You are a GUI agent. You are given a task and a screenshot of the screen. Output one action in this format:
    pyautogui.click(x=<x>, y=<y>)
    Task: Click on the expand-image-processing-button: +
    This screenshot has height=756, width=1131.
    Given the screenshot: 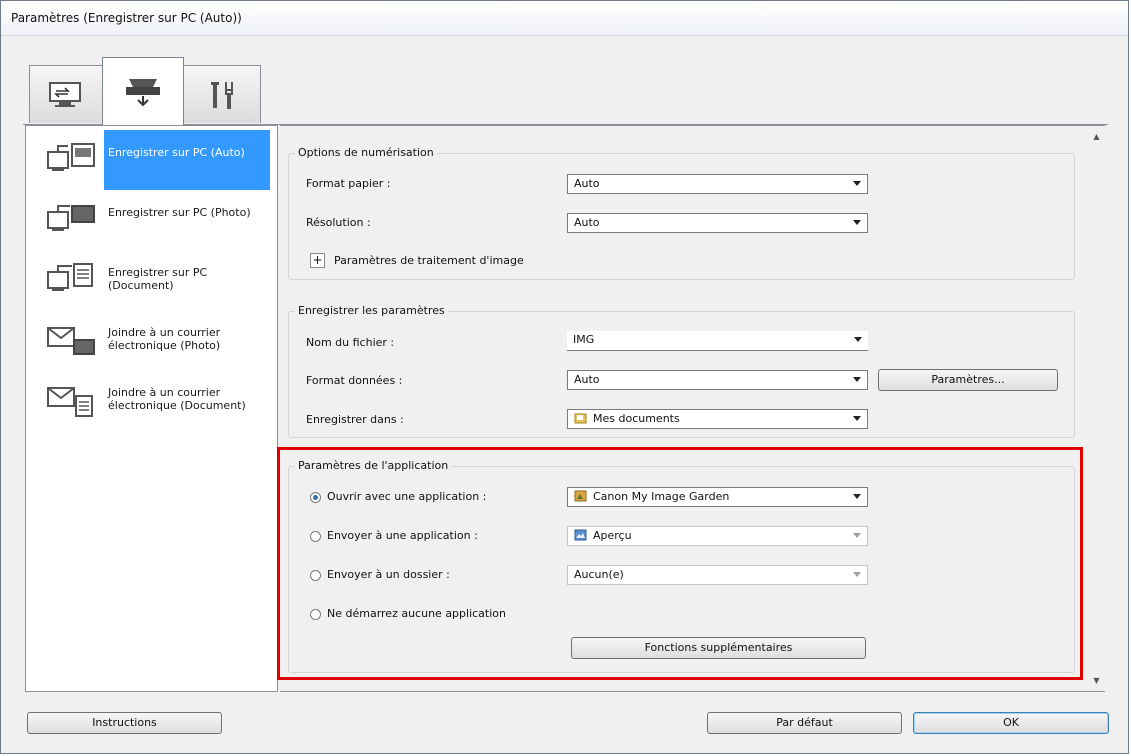 What is the action you would take?
    pyautogui.click(x=317, y=260)
    